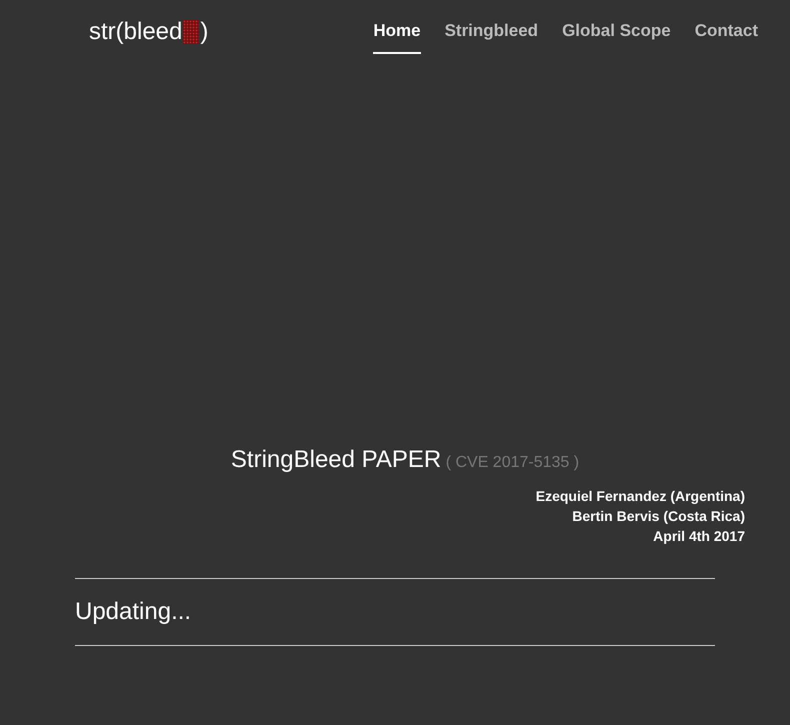 Image resolution: width=790 pixels, height=725 pixels. What do you see at coordinates (640, 496) in the screenshot?
I see `author-line: Ezequiel Fernandez (Argentina)` at bounding box center [640, 496].